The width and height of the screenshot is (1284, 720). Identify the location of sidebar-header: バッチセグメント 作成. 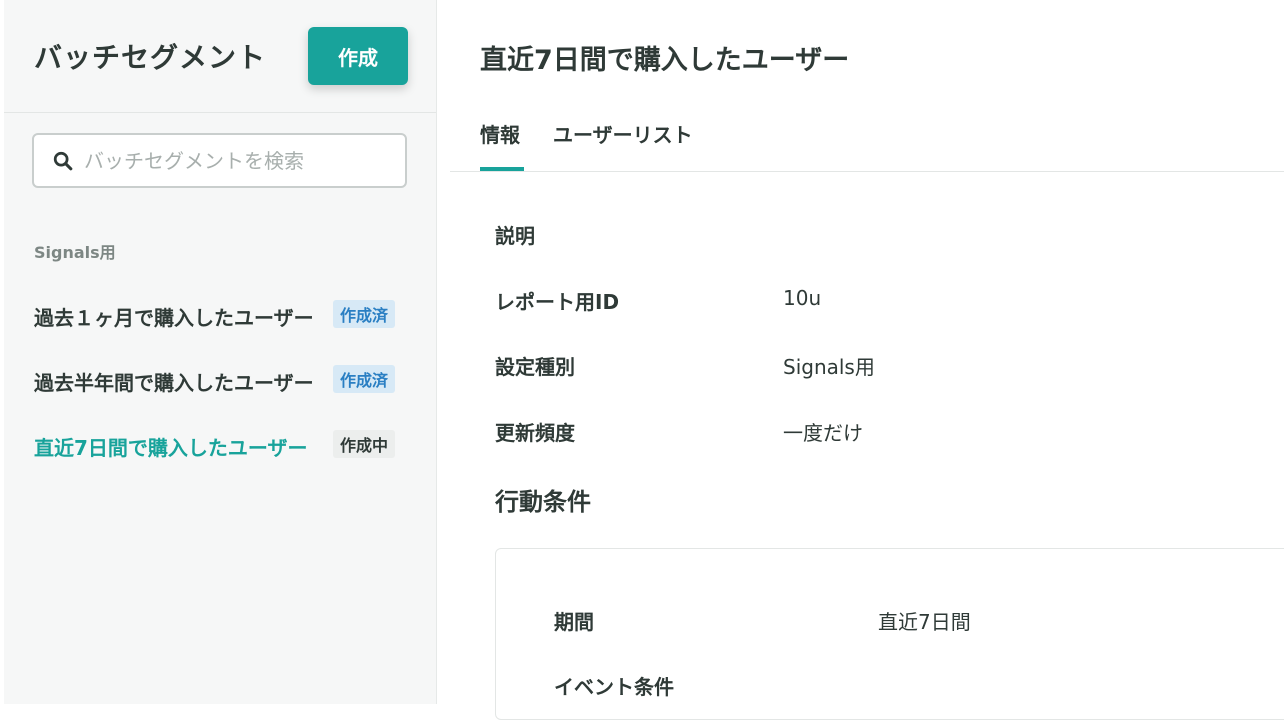
(220, 56).